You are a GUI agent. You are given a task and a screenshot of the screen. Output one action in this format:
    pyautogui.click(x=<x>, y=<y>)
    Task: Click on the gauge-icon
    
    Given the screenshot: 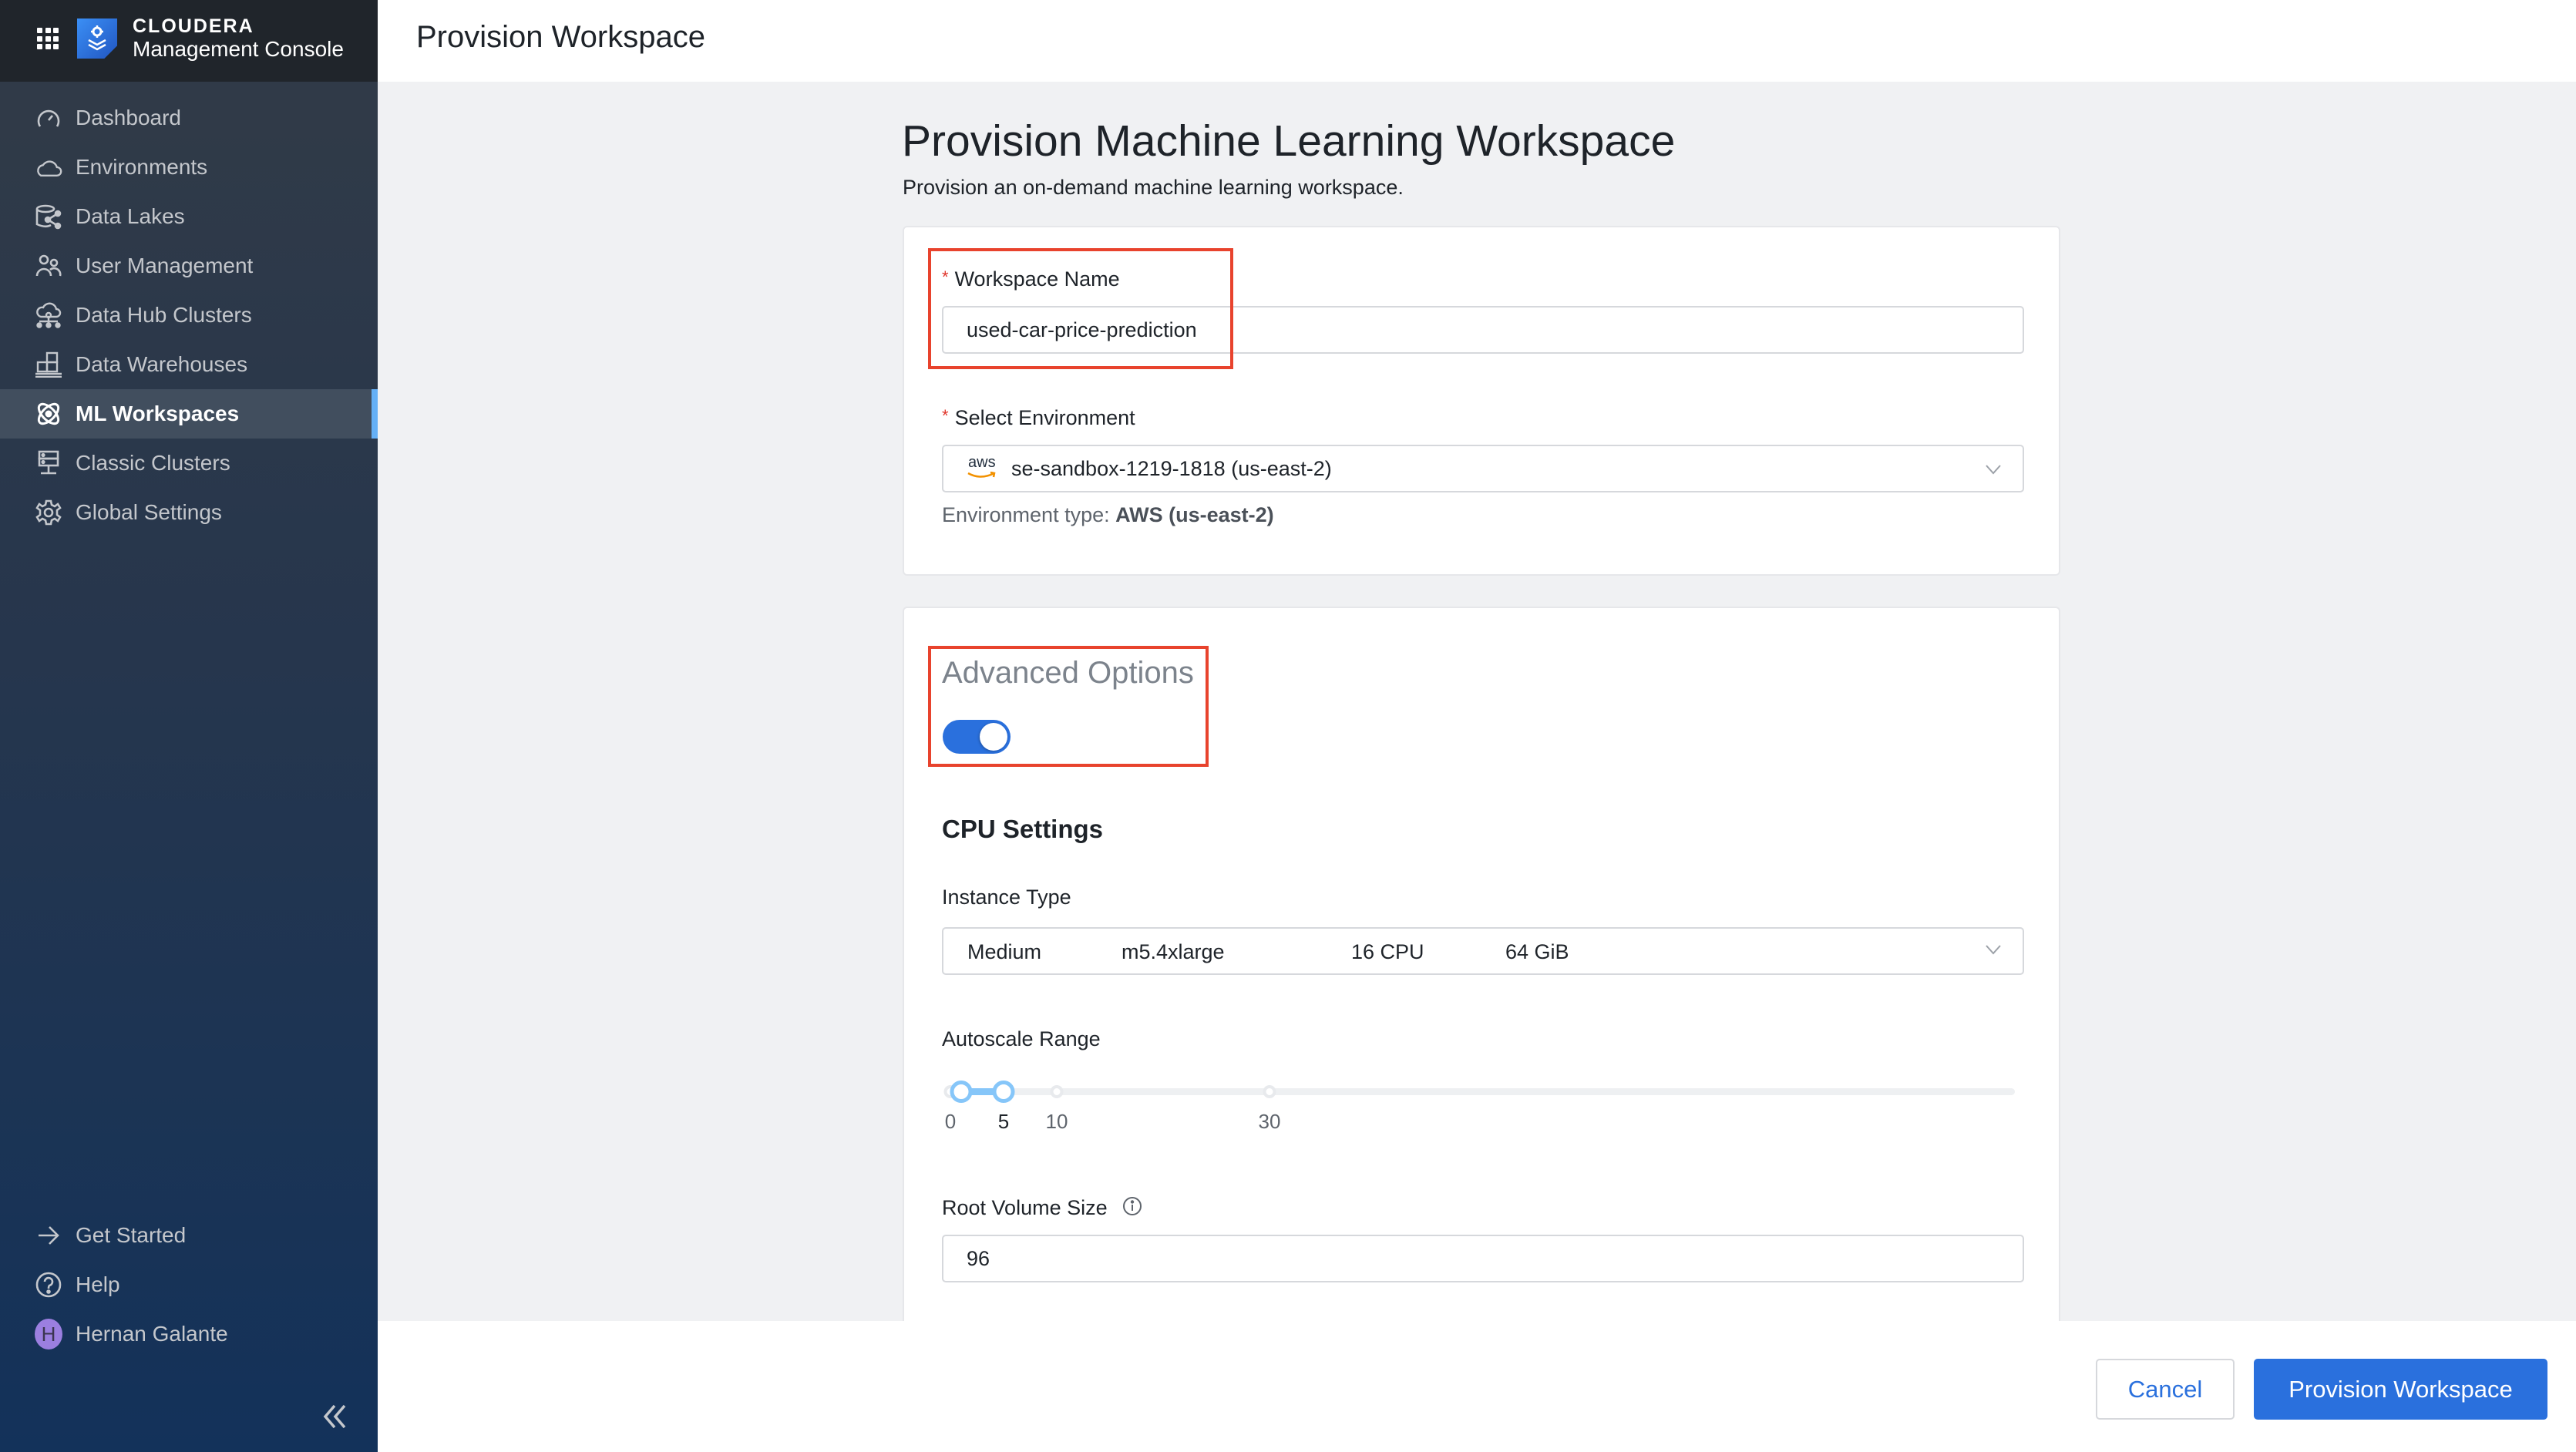 What is the action you would take?
    pyautogui.click(x=48, y=118)
    